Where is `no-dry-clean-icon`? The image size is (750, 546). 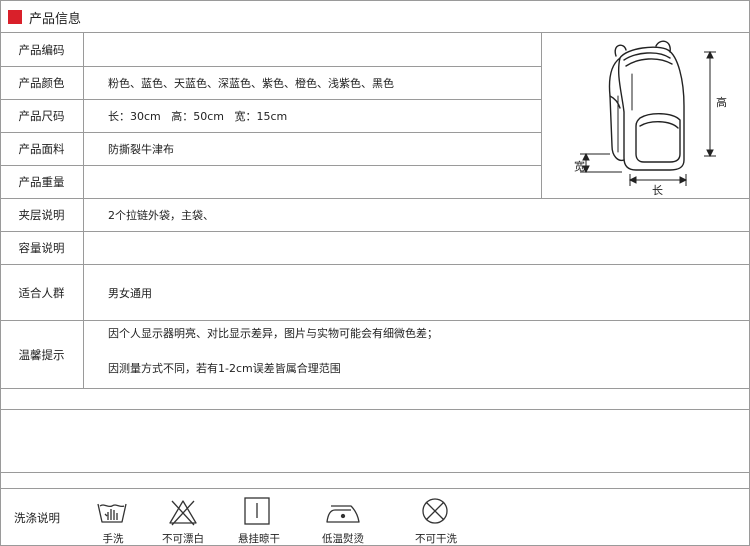 no-dry-clean-icon is located at coordinates (435, 511).